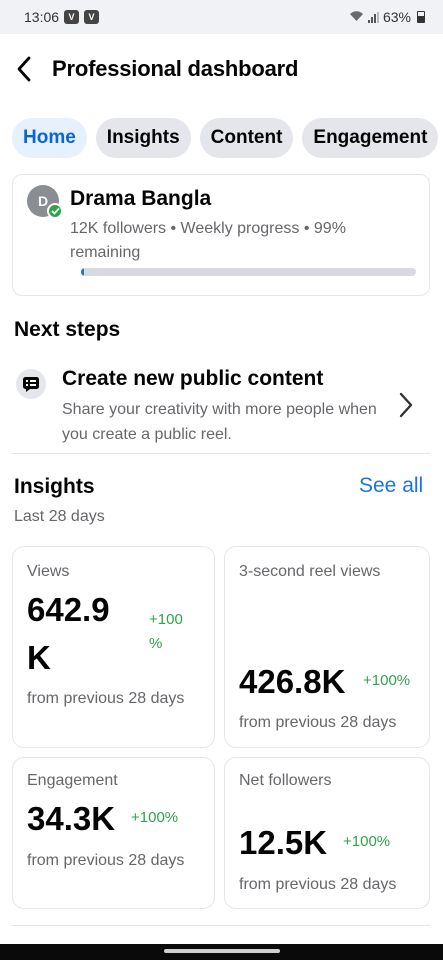 This screenshot has width=443, height=960. I want to click on weekly-progress-bar, so click(248, 272).